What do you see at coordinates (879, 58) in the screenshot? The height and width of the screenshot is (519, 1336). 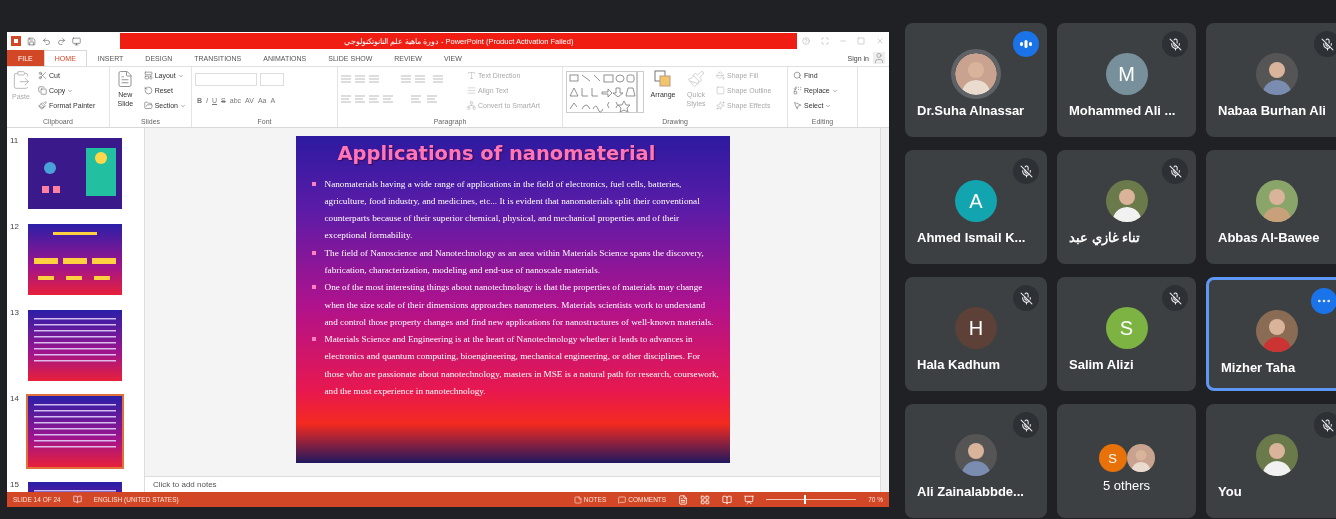 I see `account-icon` at bounding box center [879, 58].